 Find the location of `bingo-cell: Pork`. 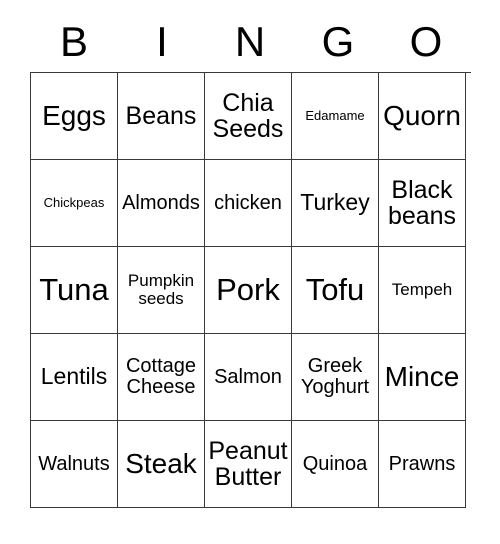

bingo-cell: Pork is located at coordinates (248, 290).